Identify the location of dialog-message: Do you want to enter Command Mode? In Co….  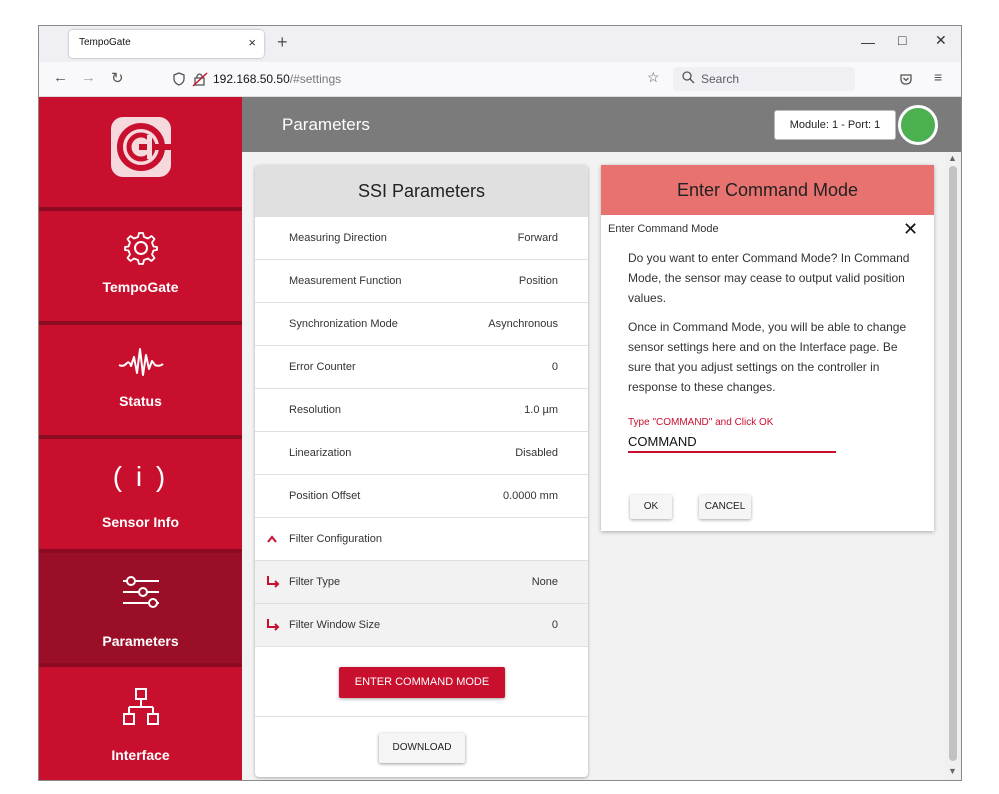
(769, 278).